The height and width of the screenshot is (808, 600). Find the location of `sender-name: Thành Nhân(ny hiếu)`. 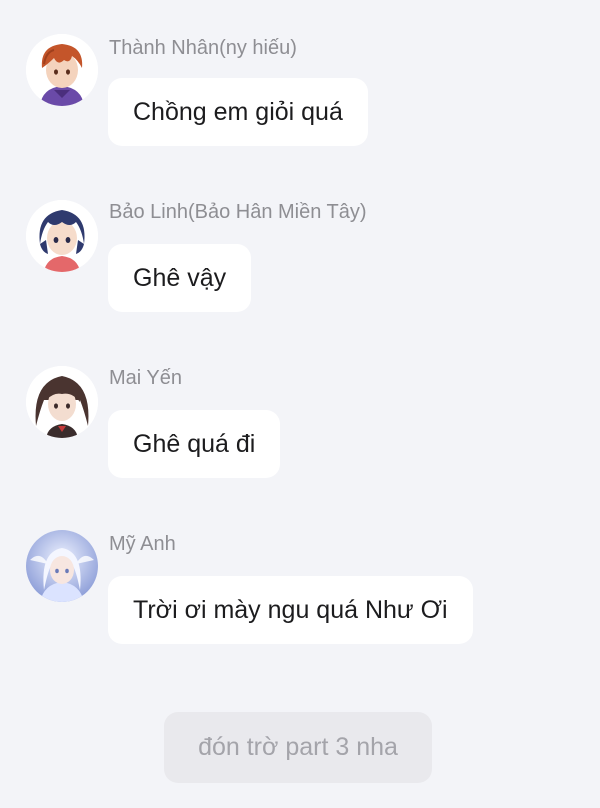

sender-name: Thành Nhân(ny hiếu) is located at coordinates (203, 48).